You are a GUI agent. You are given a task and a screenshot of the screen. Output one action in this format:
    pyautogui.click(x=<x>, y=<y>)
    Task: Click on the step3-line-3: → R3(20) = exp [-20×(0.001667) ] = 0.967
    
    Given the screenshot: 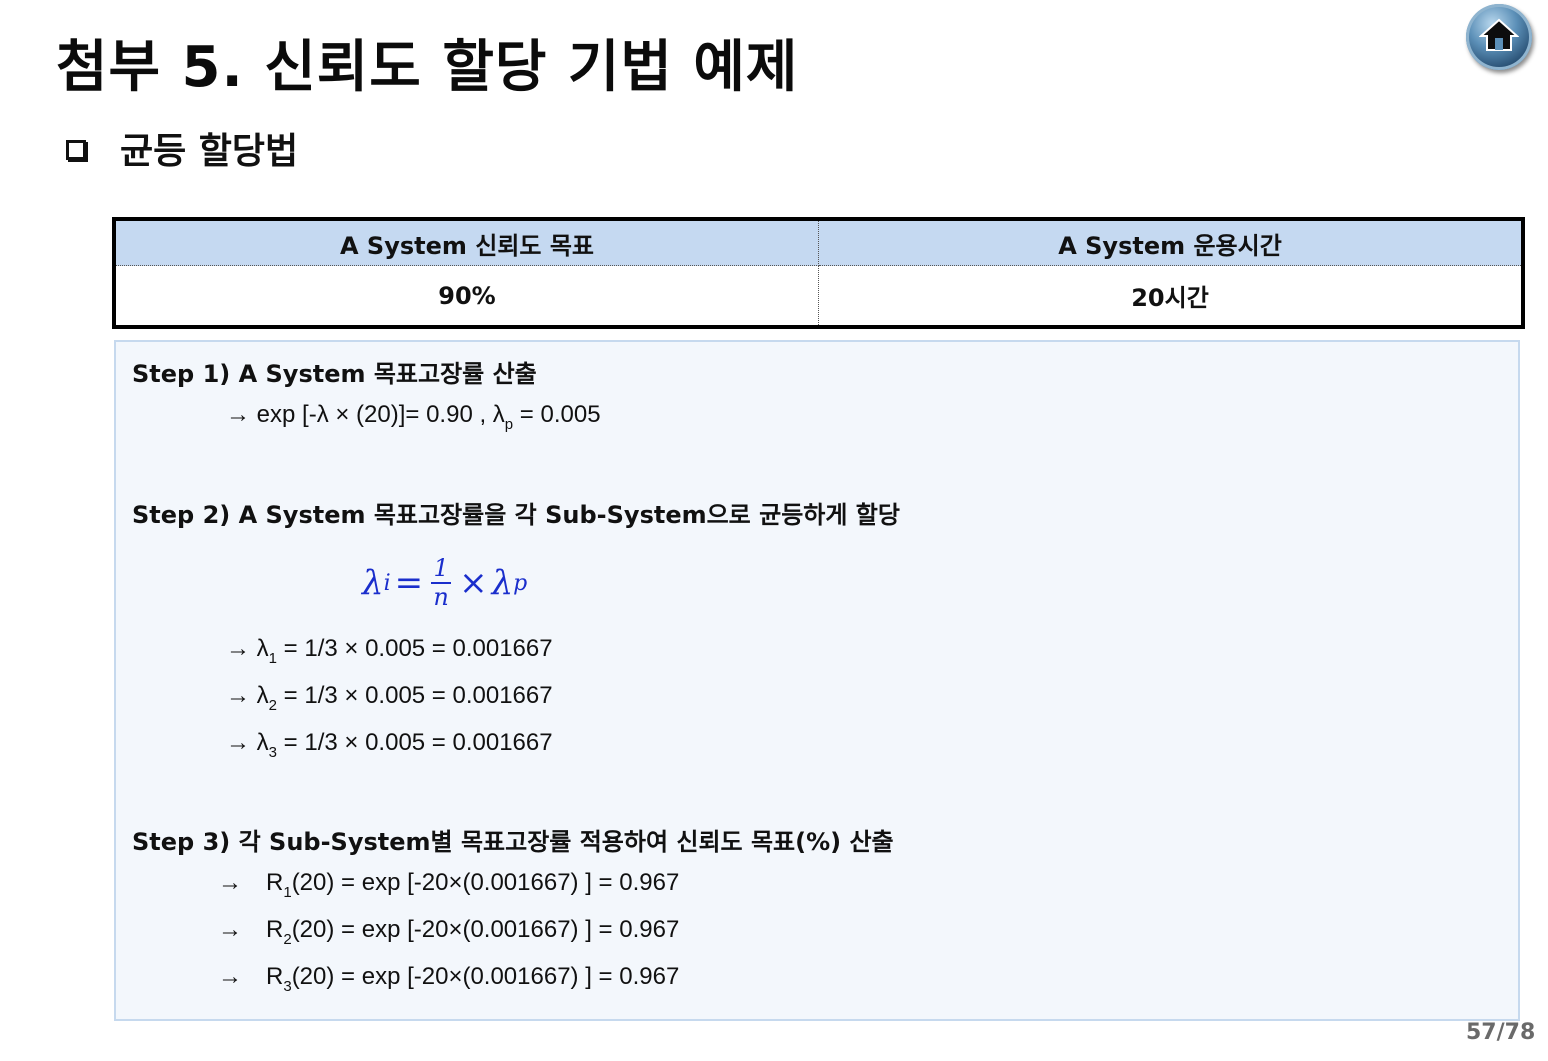 What is the action you would take?
    pyautogui.click(x=448, y=979)
    